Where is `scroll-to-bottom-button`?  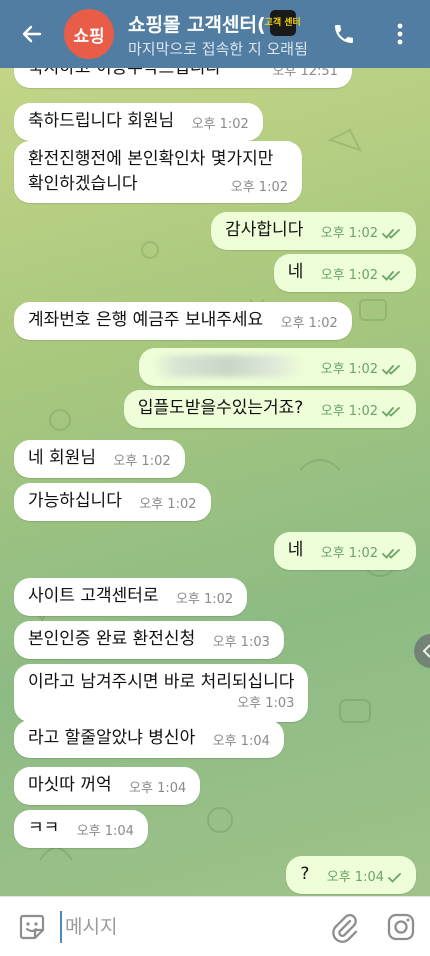
scroll-to-bottom-button is located at coordinates (422, 651).